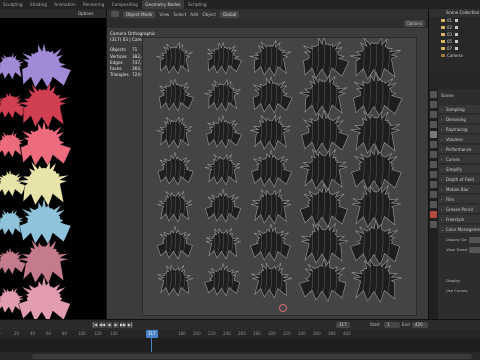 The width and height of the screenshot is (480, 360). What do you see at coordinates (459, 139) in the screenshot?
I see `section-volumes: Volumes` at bounding box center [459, 139].